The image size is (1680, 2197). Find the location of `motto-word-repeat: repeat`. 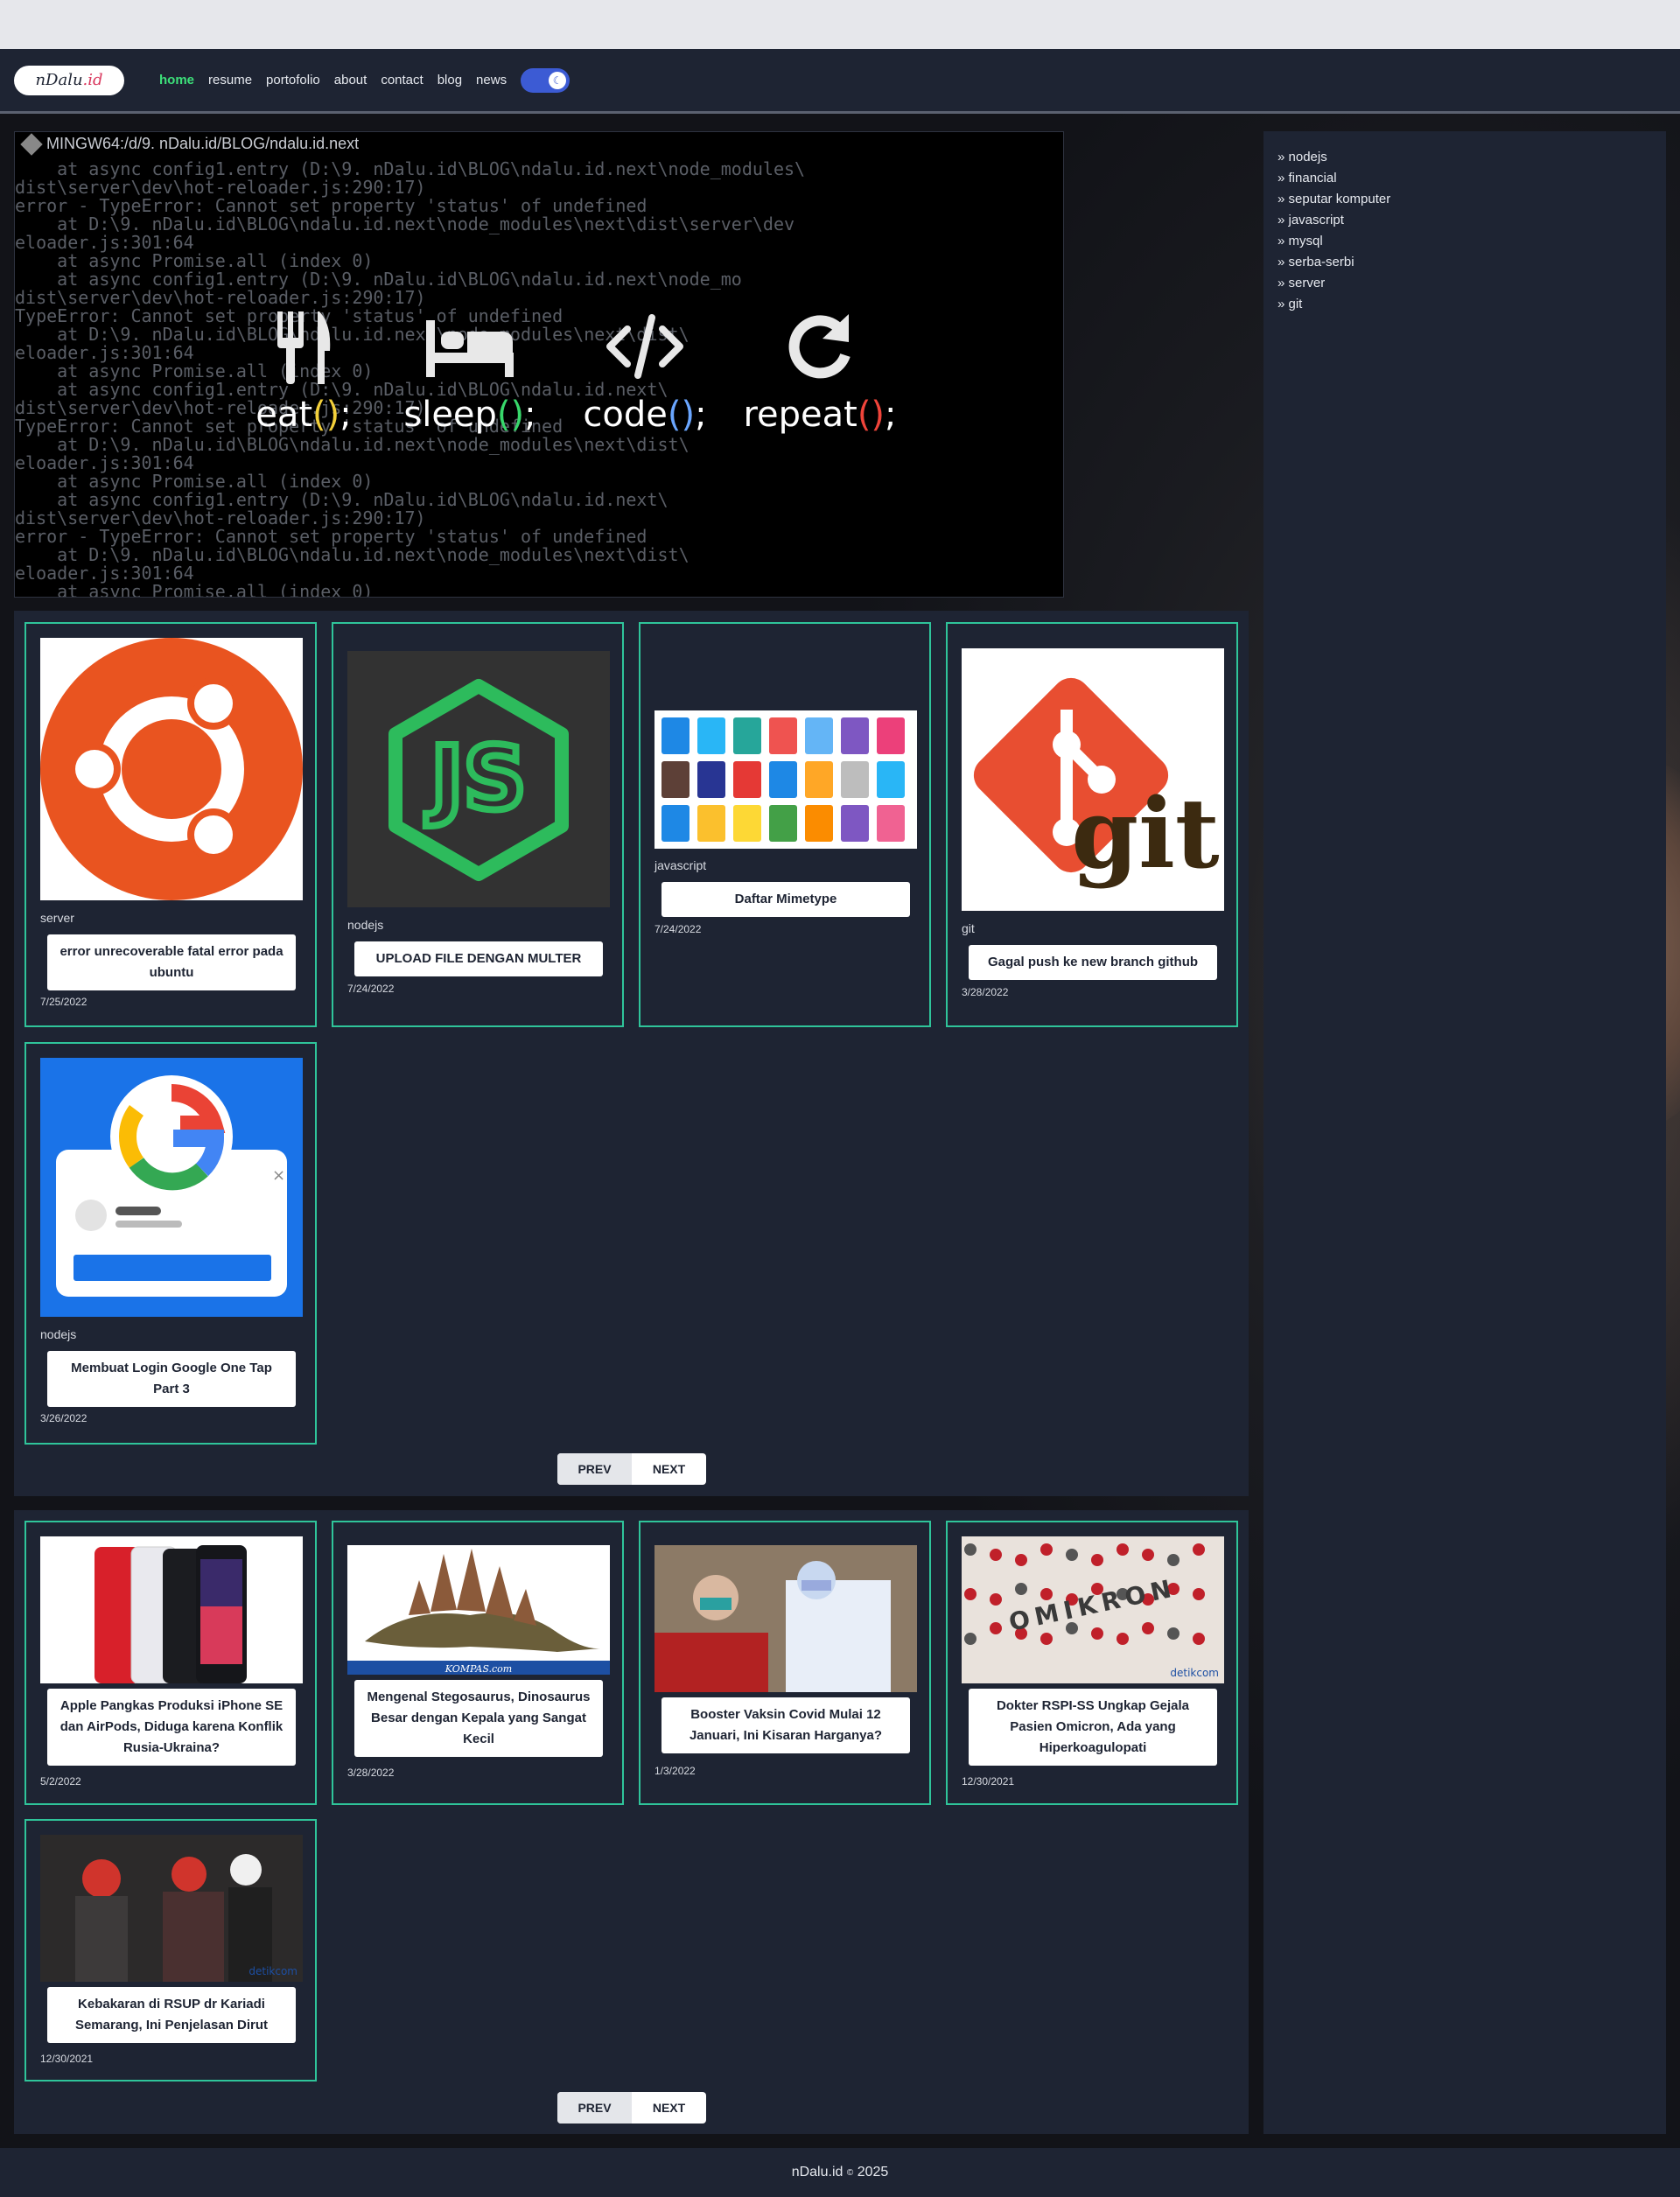

motto-word-repeat: repeat is located at coordinates (800, 415).